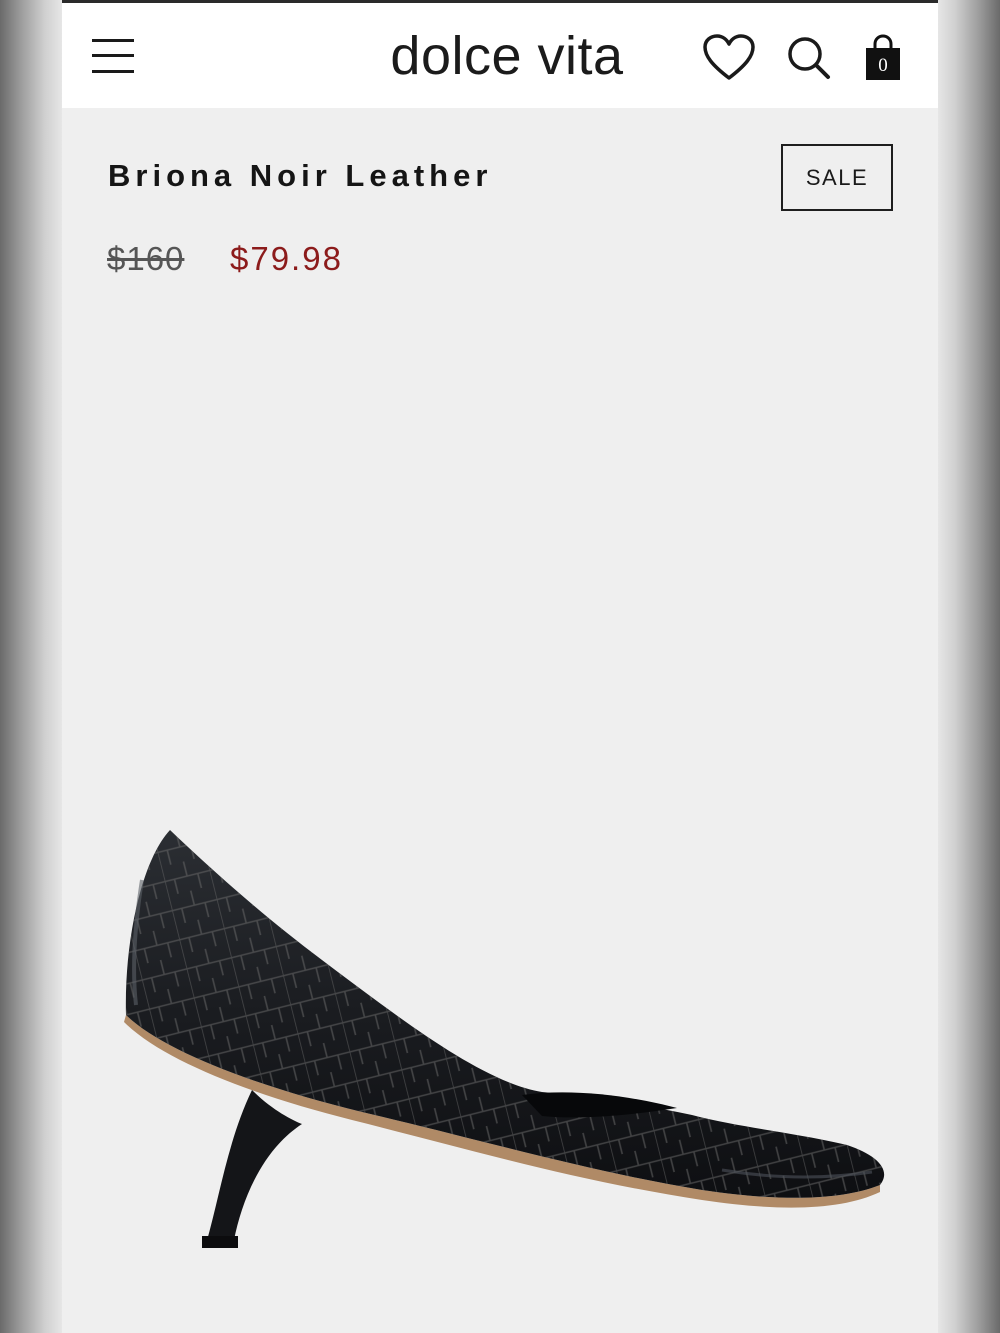 This screenshot has width=1000, height=1333. What do you see at coordinates (300, 175) in the screenshot?
I see `product-title: Briona Noir Leather` at bounding box center [300, 175].